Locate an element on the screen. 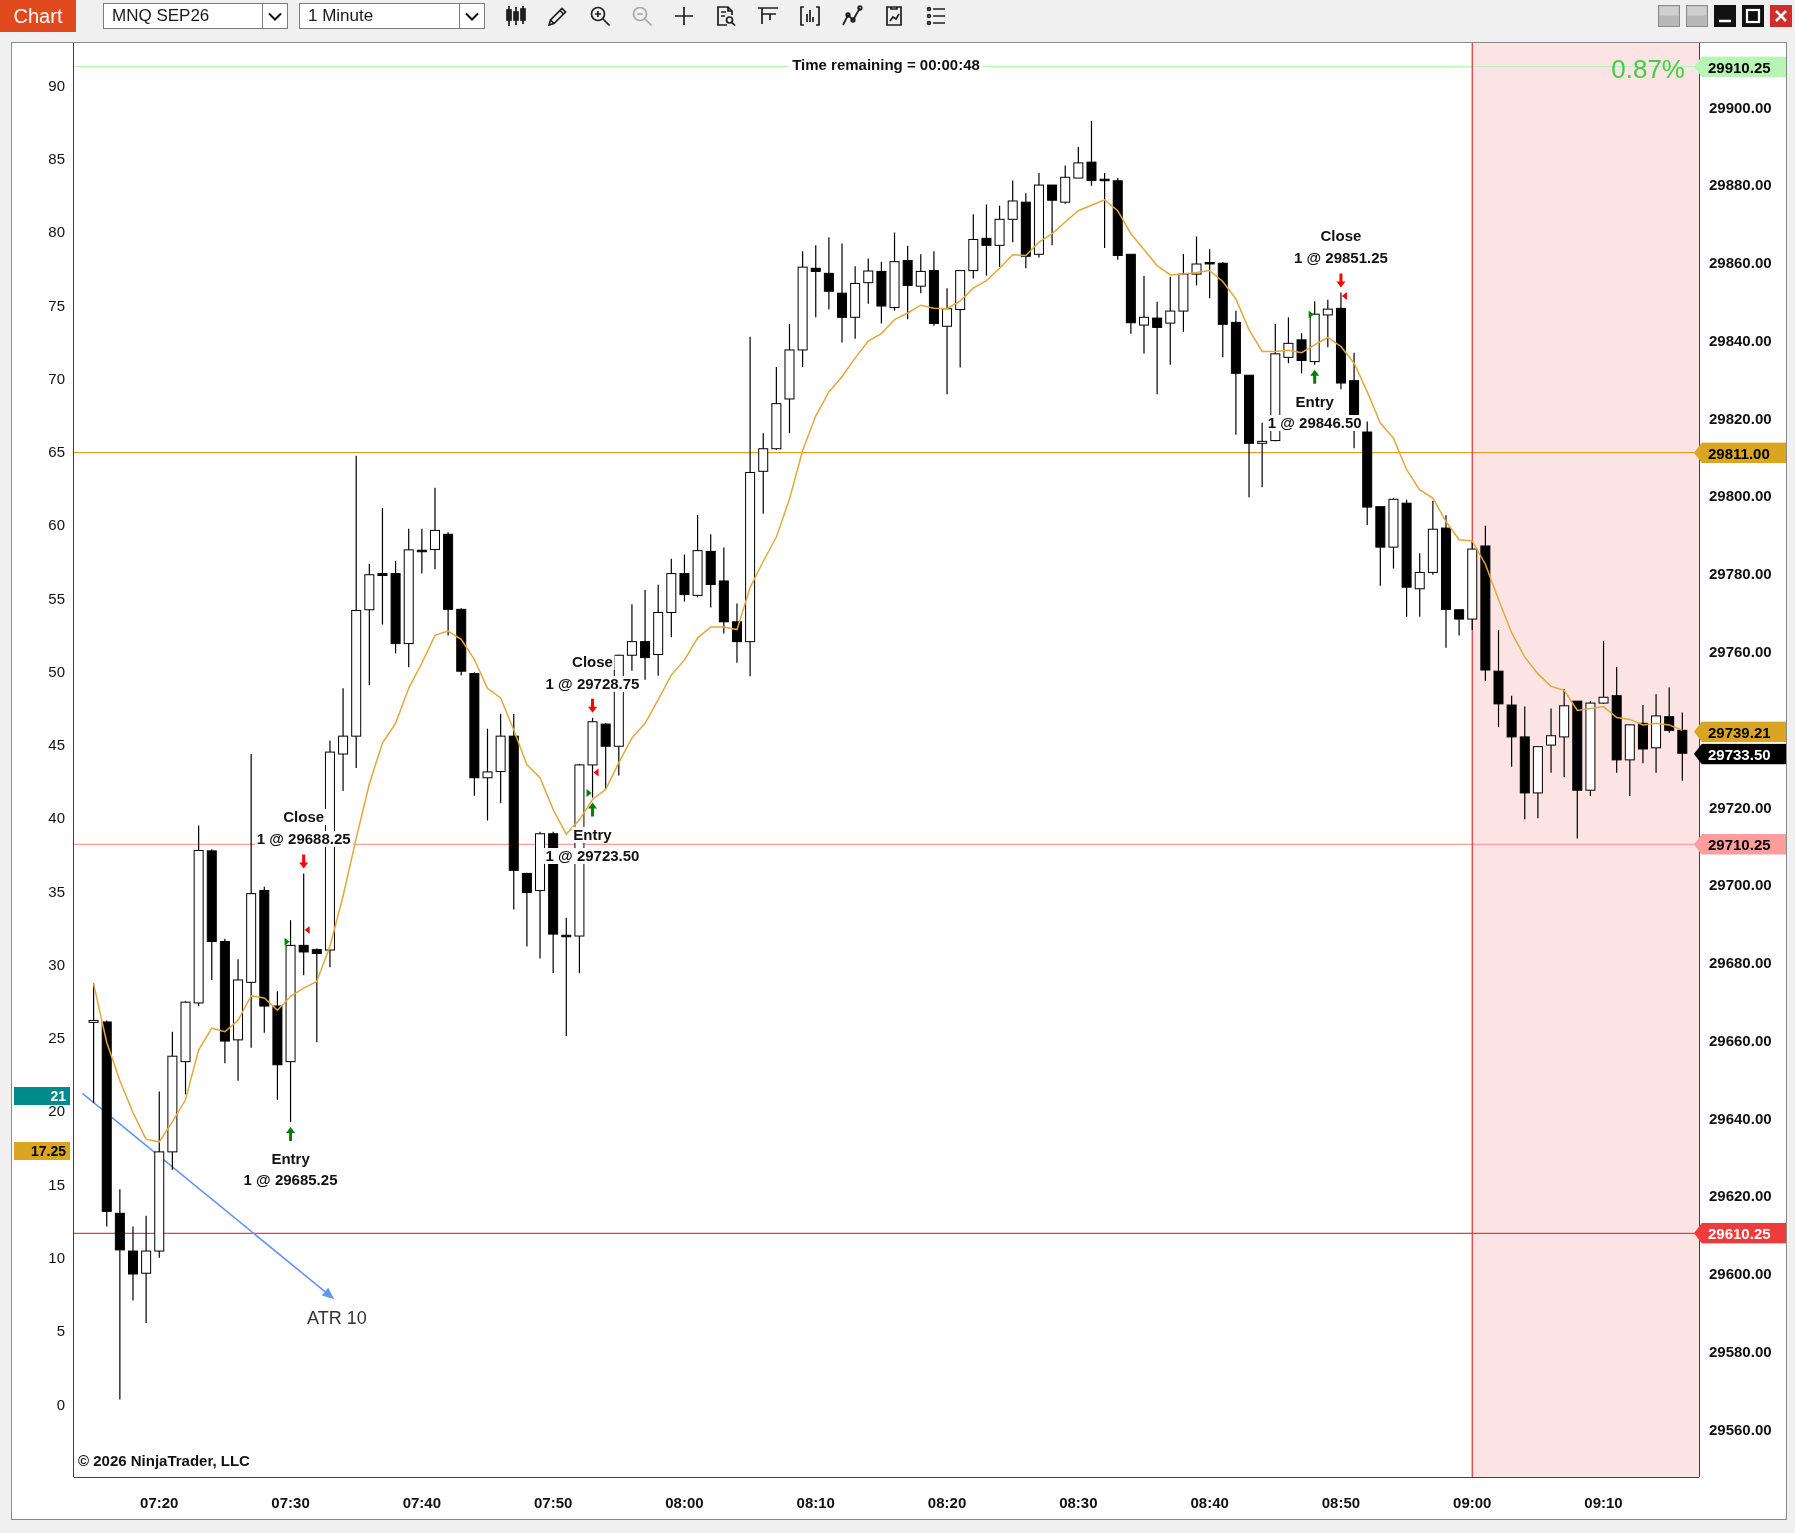 This screenshot has height=1533, width=1795. instrument-dropdown: MNQ SEP26 is located at coordinates (195, 16).